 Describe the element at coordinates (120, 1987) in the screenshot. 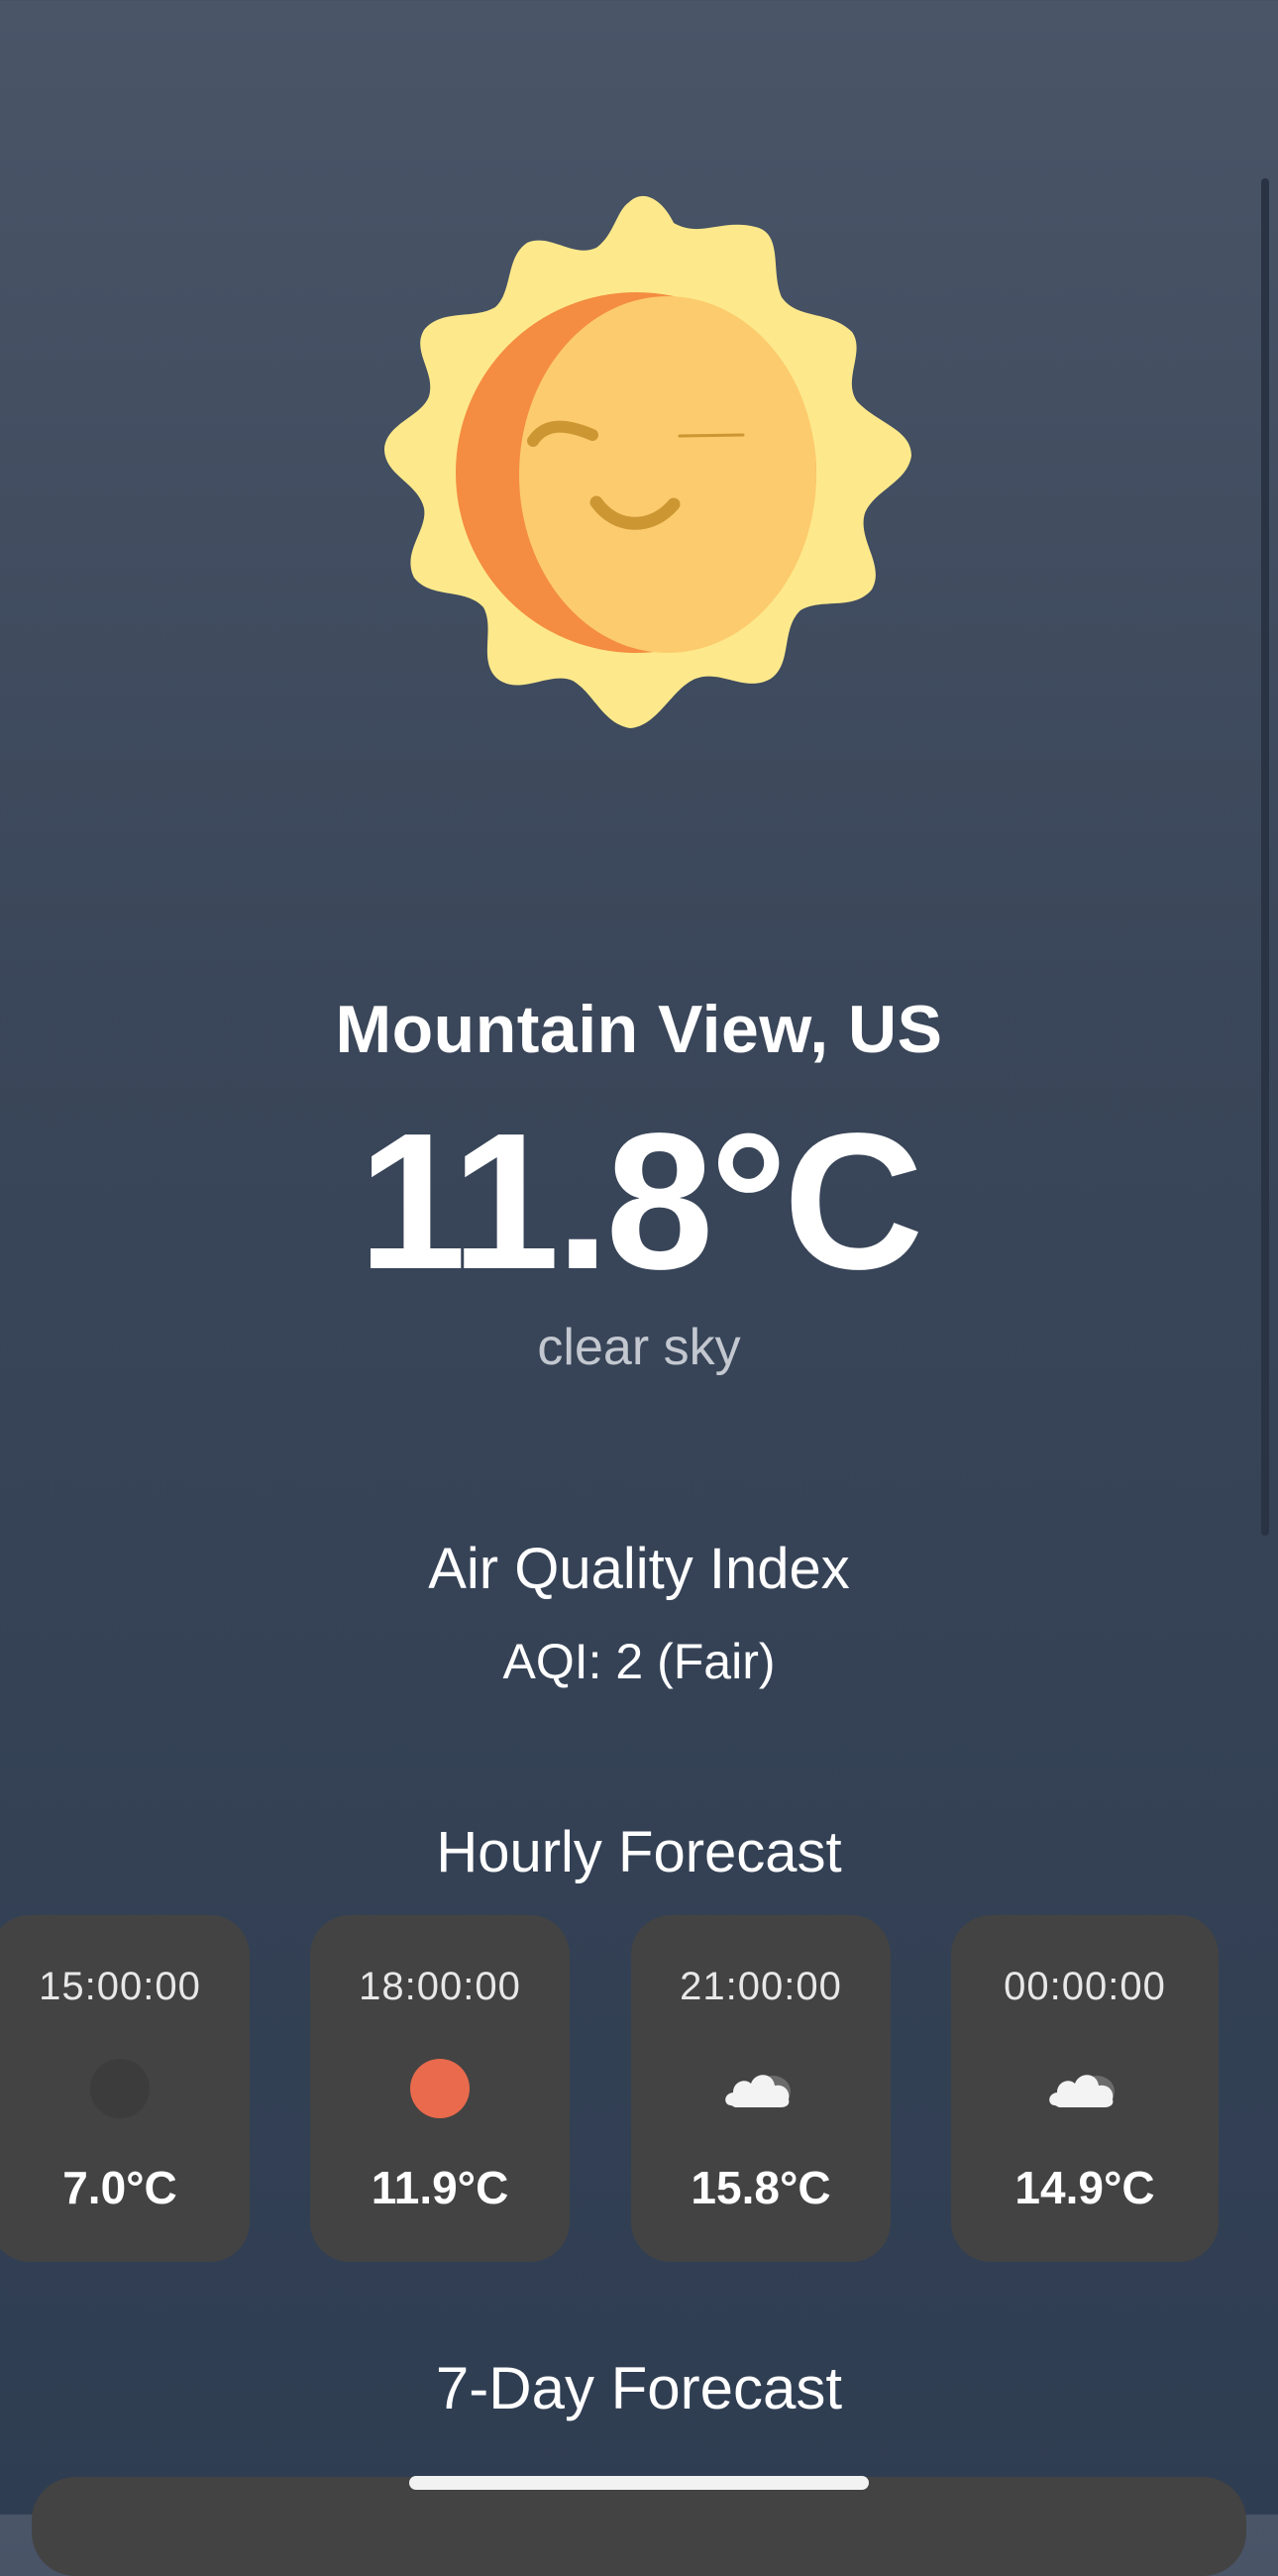

I see `hourly-time: 15:00:00` at that location.